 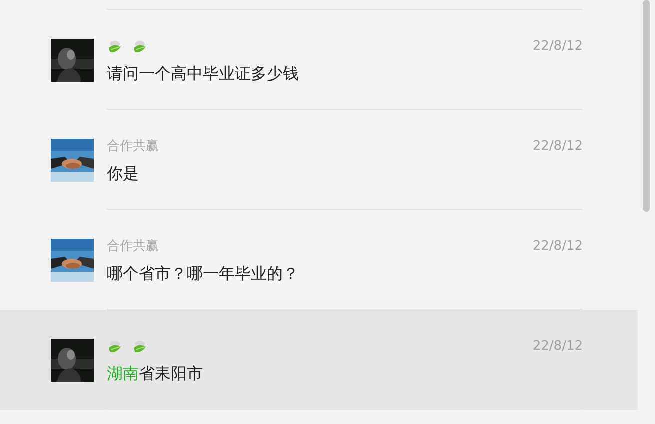 I want to click on highlighted-text: 湖南, so click(x=123, y=374).